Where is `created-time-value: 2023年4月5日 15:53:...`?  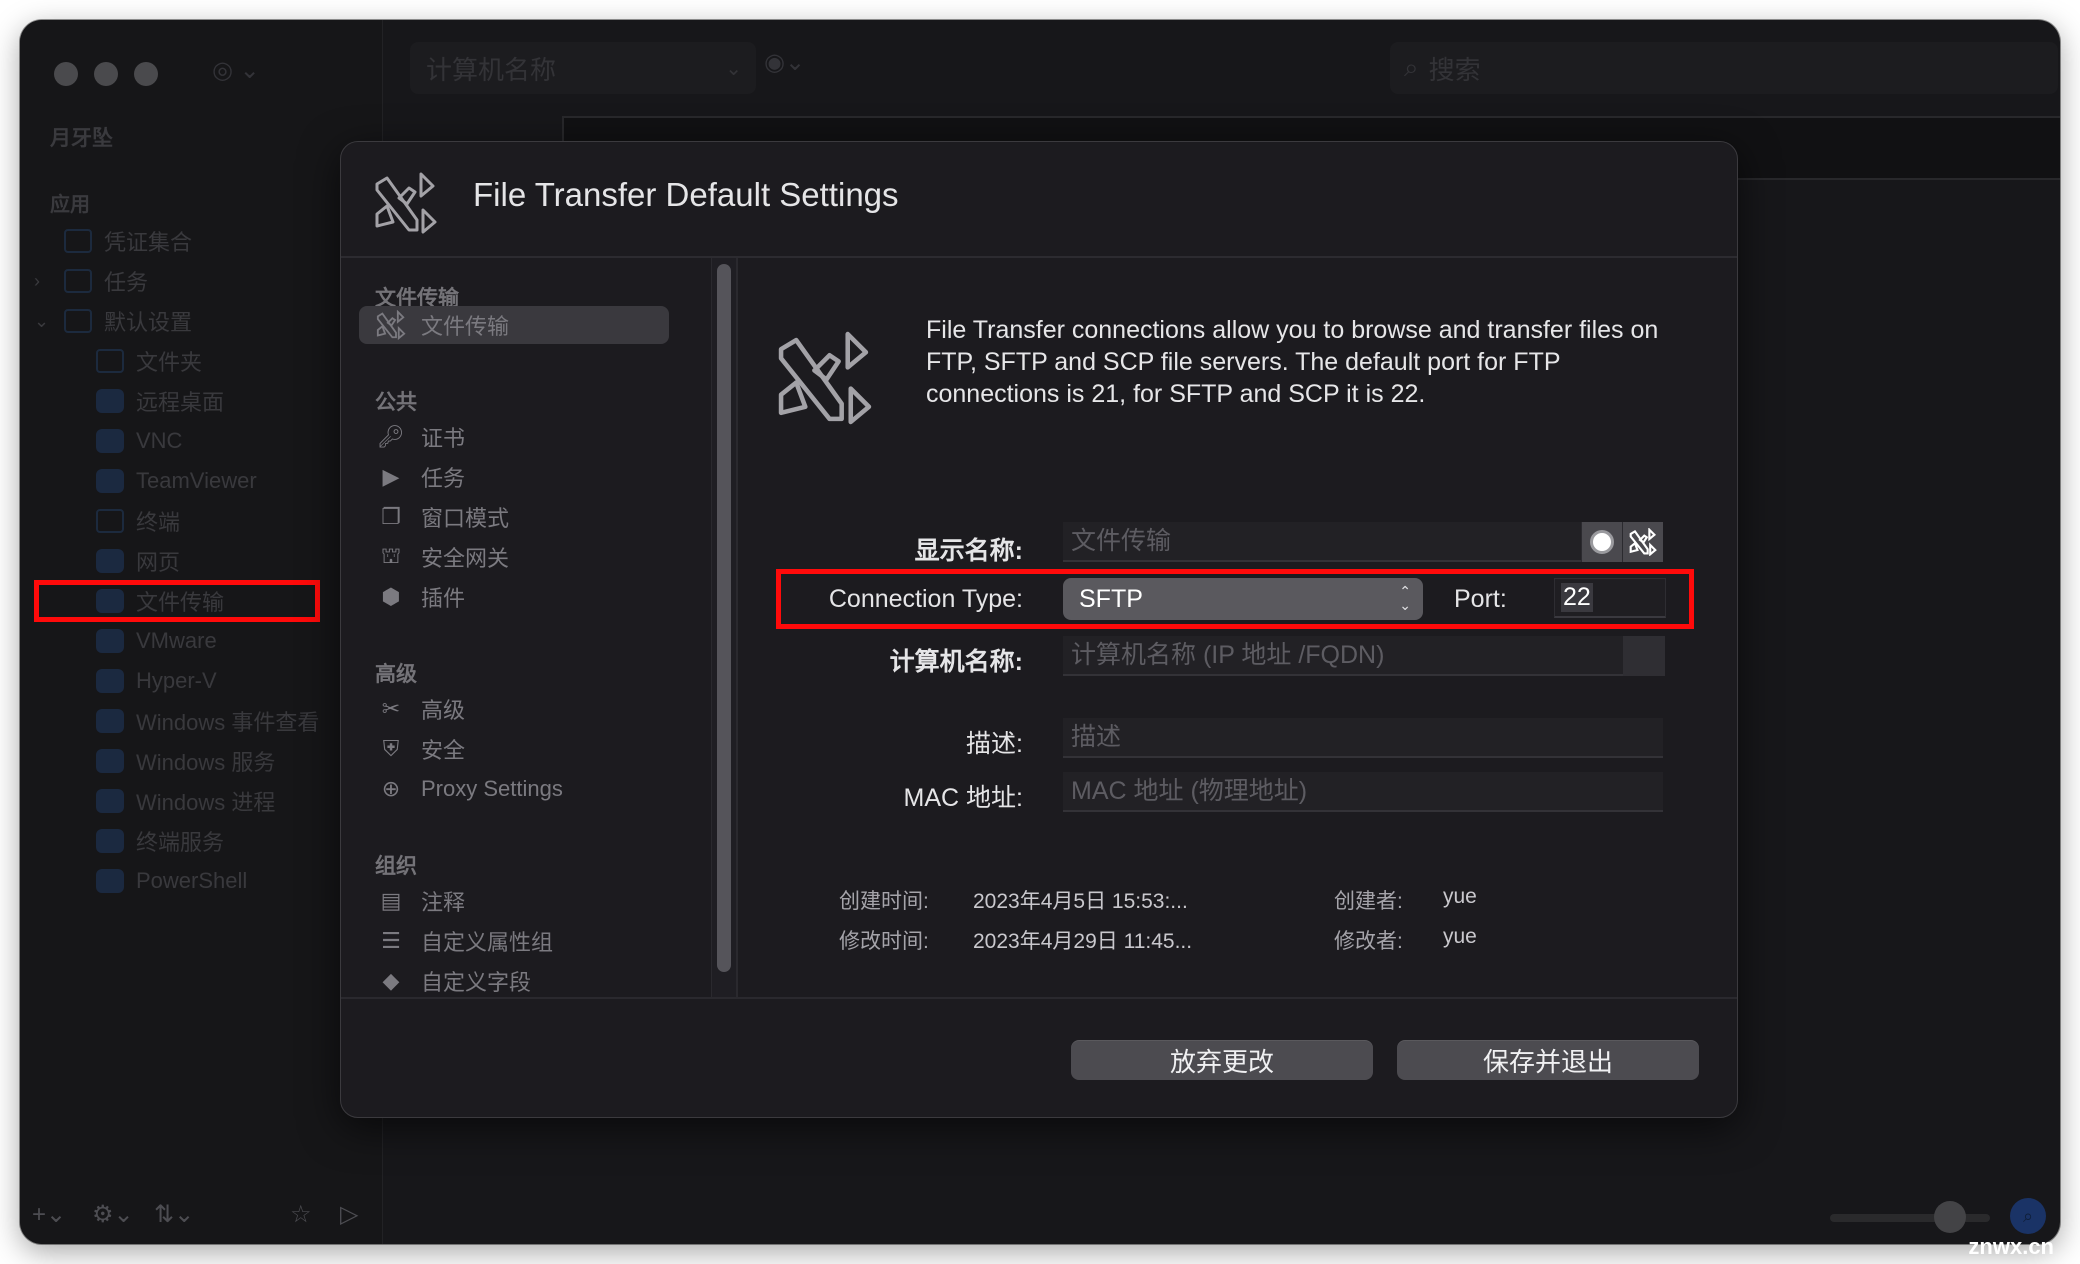
created-time-value: 2023年4月5日 15:53:... is located at coordinates (1080, 901).